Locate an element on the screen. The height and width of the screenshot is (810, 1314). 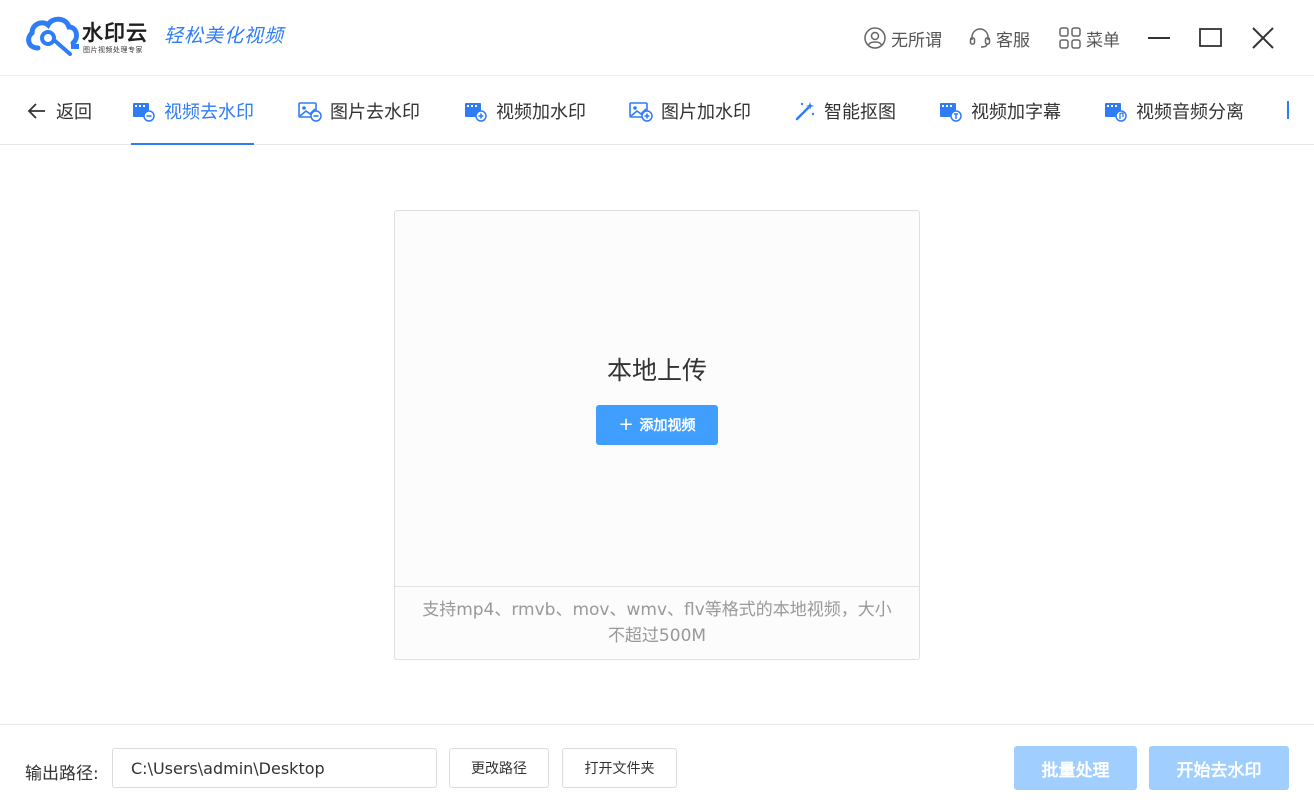
tab-video-subtitle: 视频加字幕 is located at coordinates (999, 110).